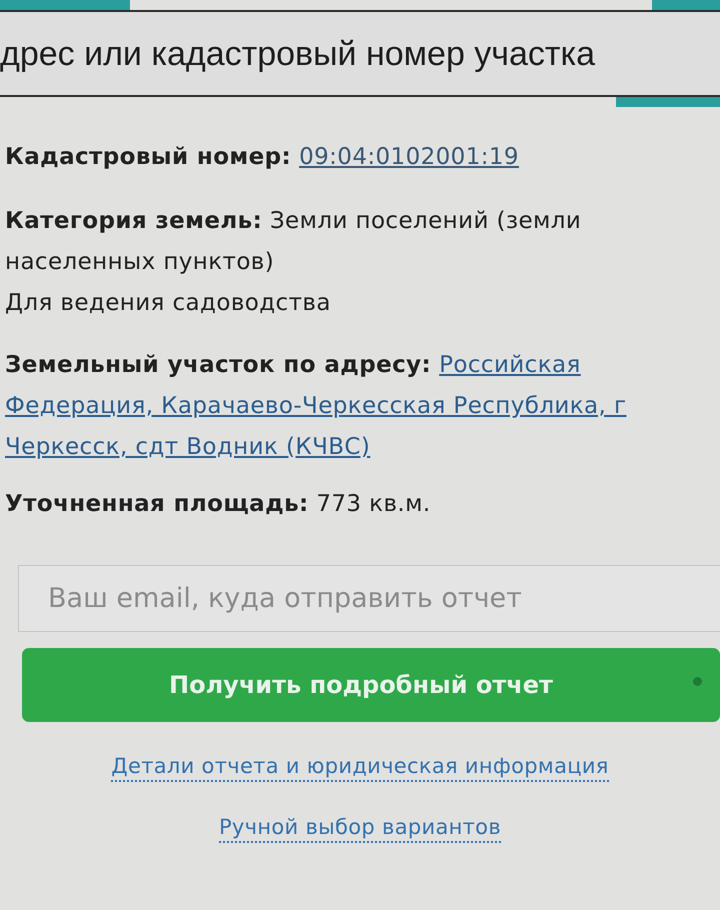 Image resolution: width=720 pixels, height=910 pixels. I want to click on cadastral-number-link: 09:04:0102001:19, so click(409, 157).